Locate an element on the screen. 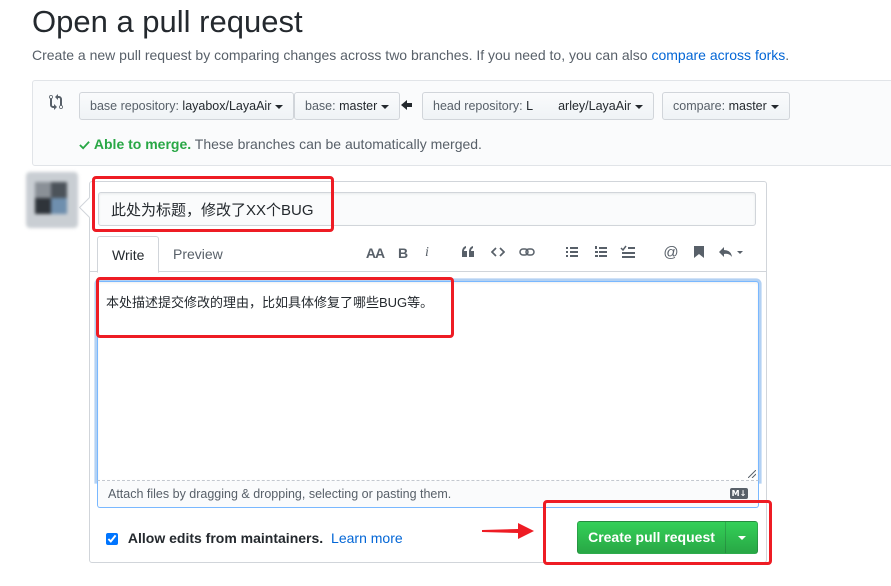 The image size is (891, 586). head-repository-select: head repository: L arley/LayaAir is located at coordinates (538, 106).